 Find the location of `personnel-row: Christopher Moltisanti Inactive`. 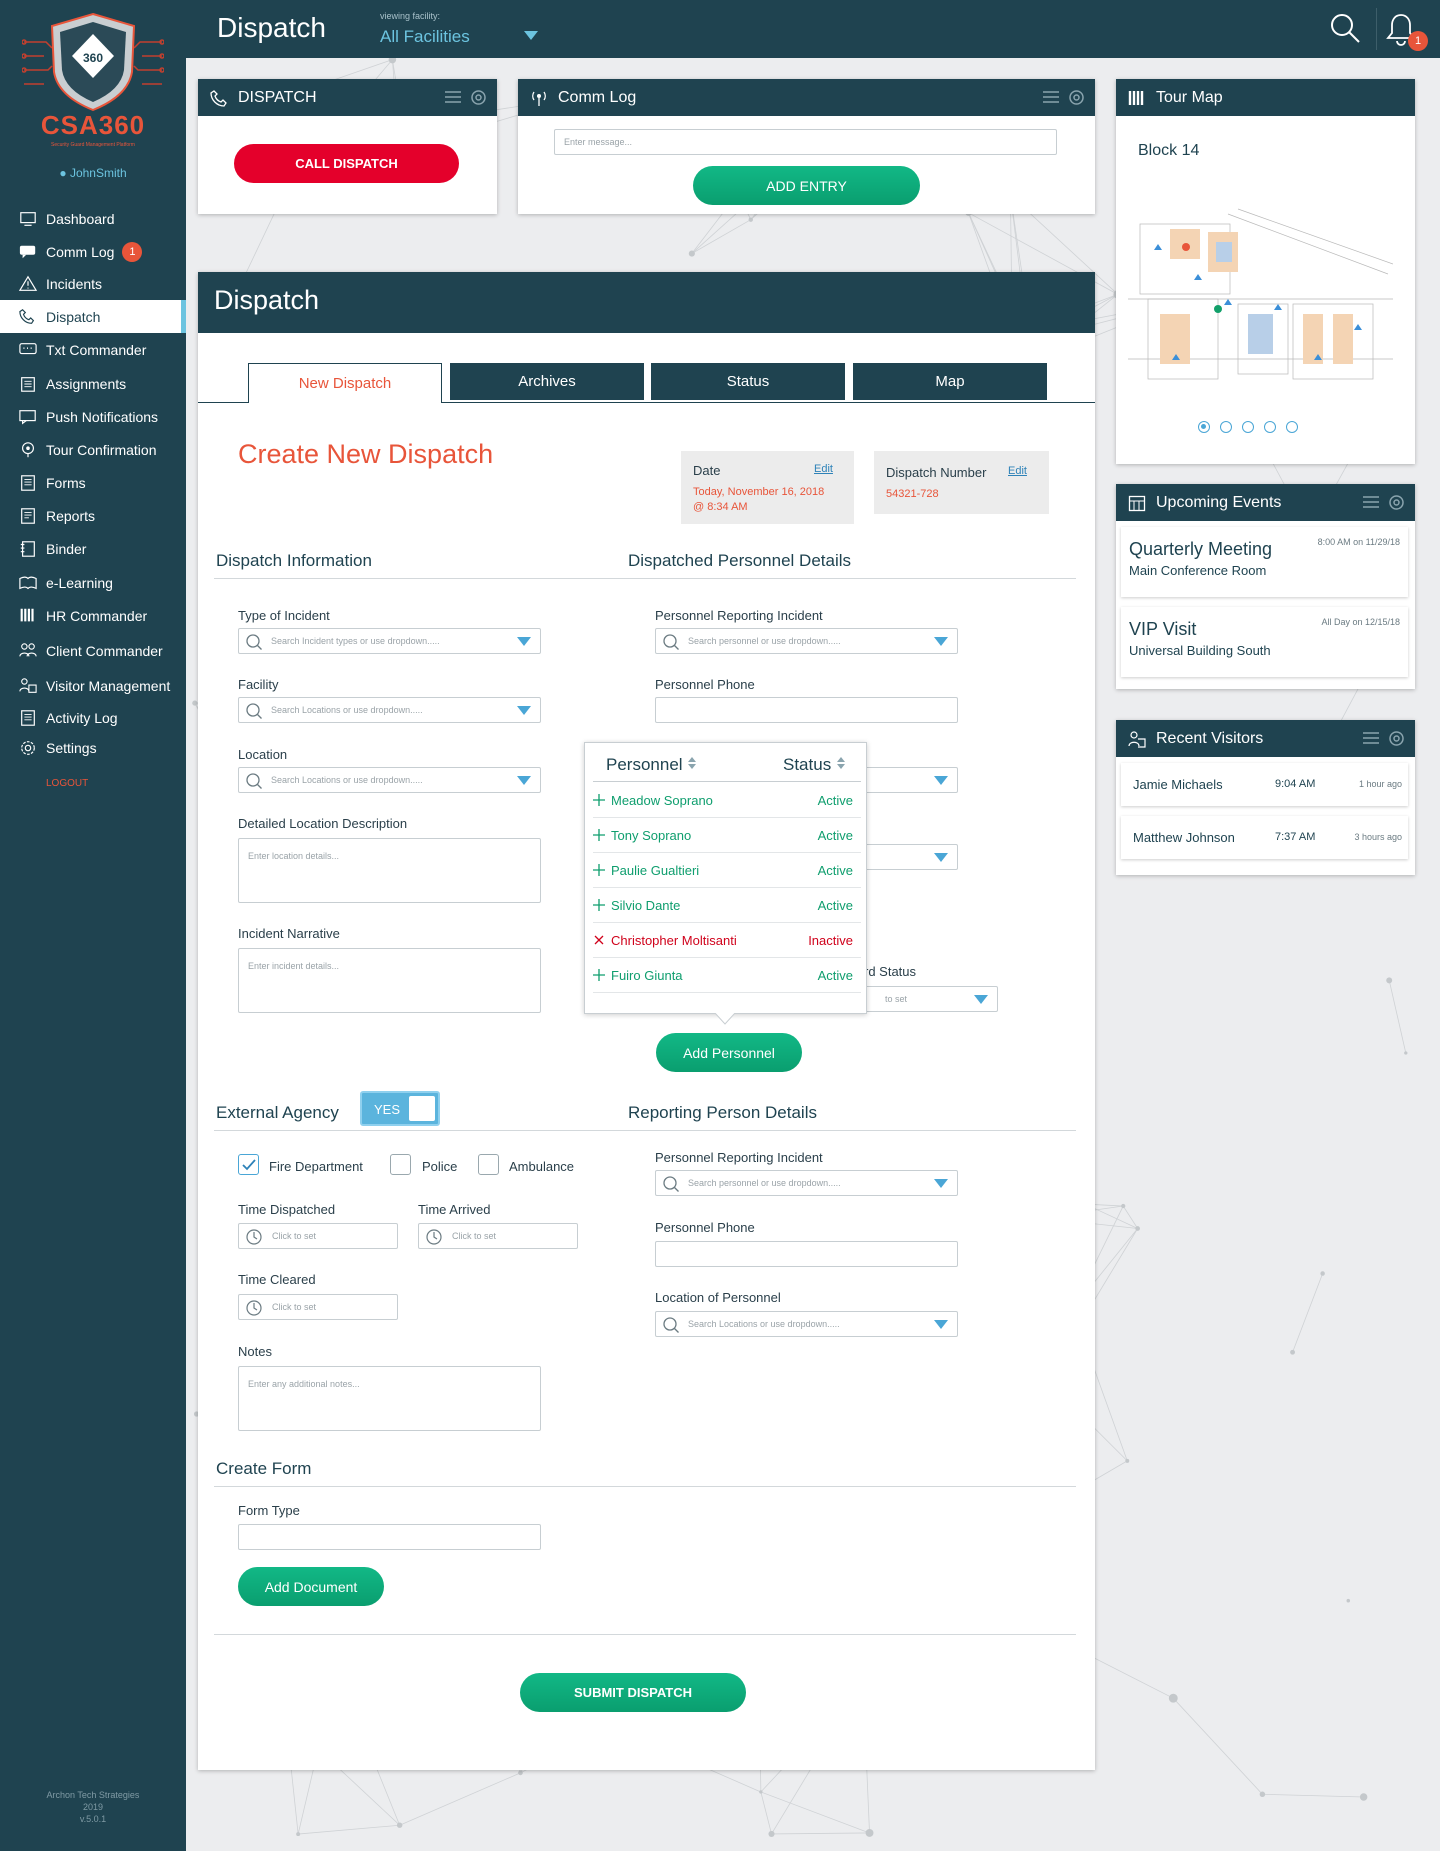

personnel-row: Christopher Moltisanti Inactive is located at coordinates (727, 940).